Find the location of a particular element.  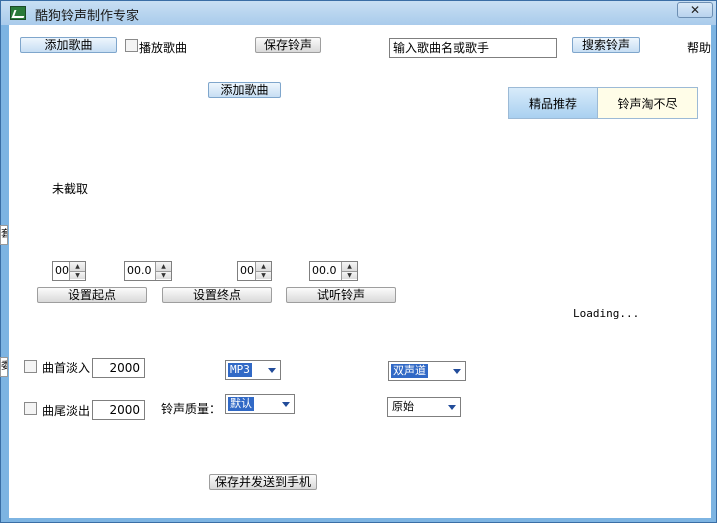

app-icon is located at coordinates (18, 13).